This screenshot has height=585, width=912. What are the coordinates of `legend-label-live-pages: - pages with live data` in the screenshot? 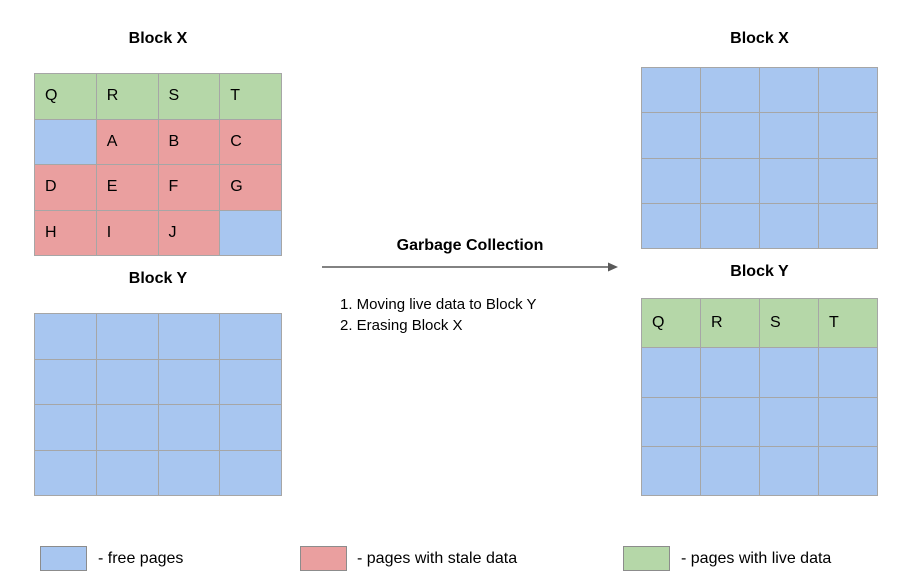 It's located at (756, 558).